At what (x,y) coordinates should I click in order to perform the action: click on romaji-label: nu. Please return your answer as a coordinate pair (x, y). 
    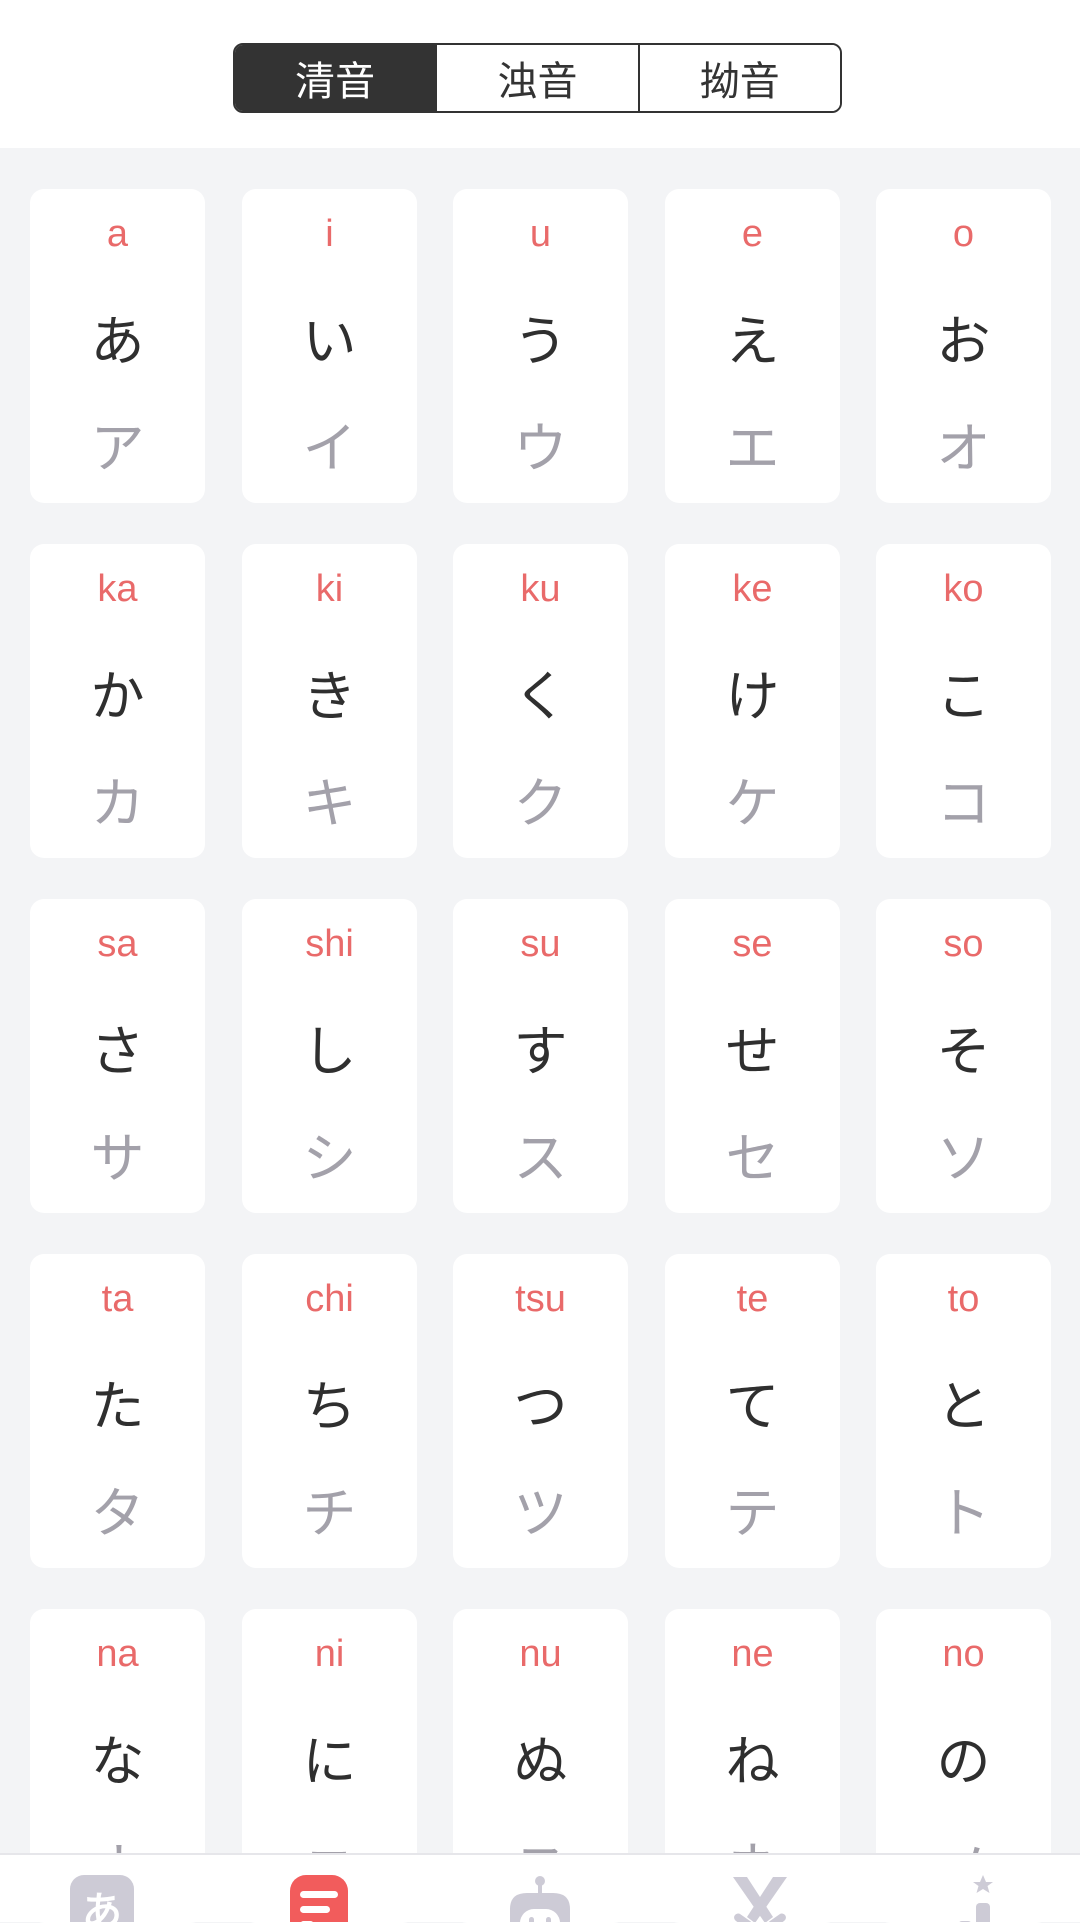
    Looking at the image, I should click on (540, 1654).